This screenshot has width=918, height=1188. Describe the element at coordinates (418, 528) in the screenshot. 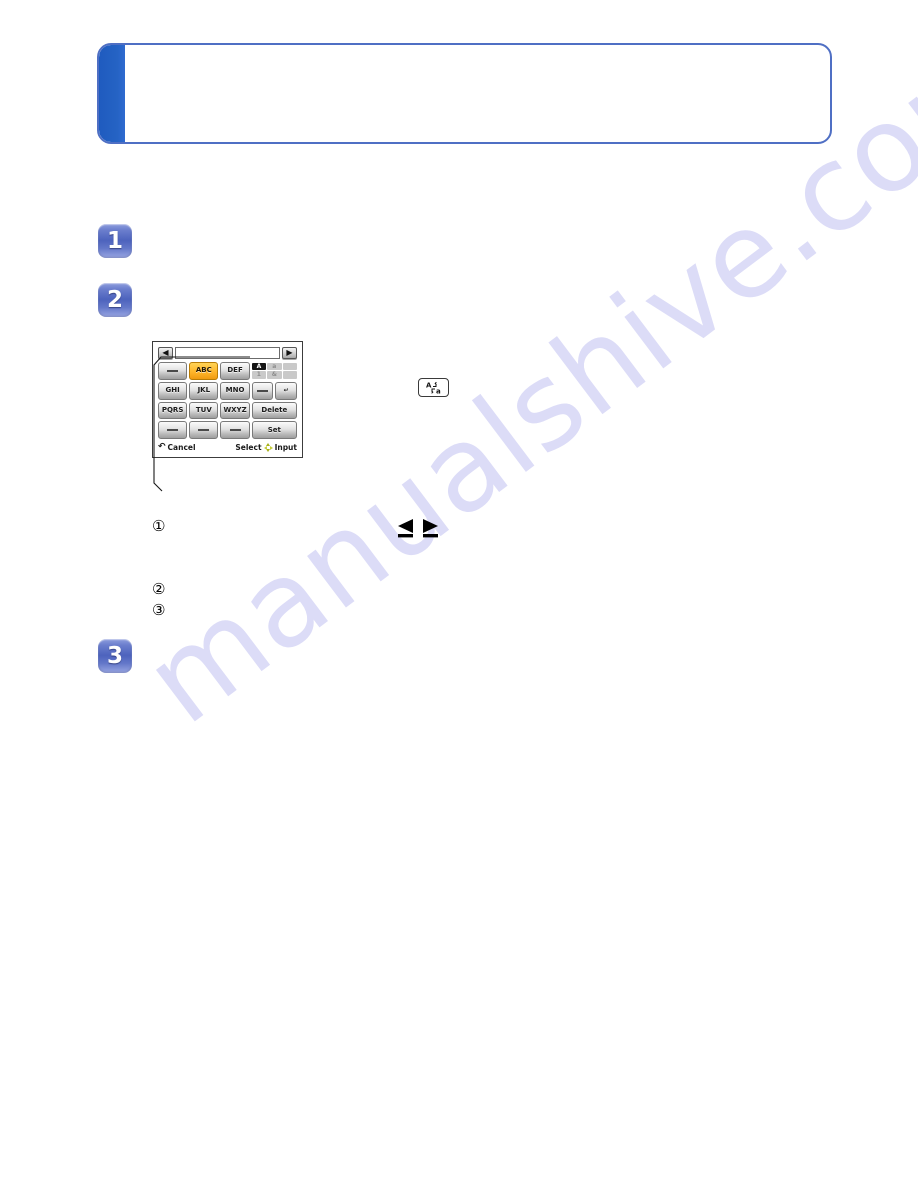

I see `left-right-arrow-icon` at that location.